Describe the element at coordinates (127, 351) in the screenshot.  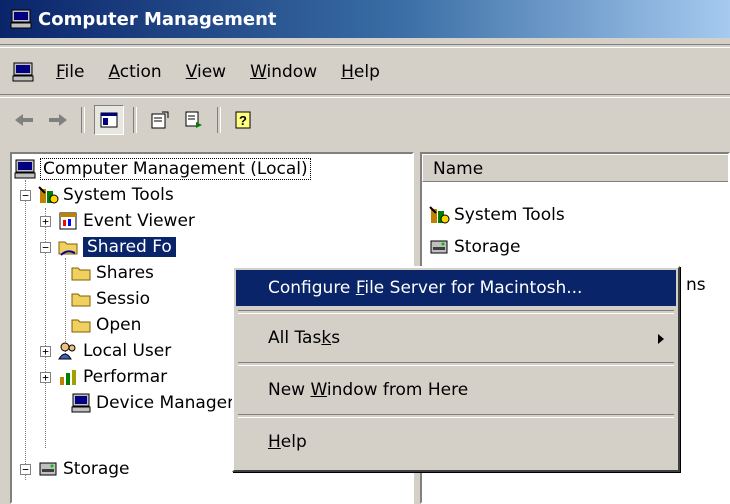
I see `tree-label: Local User` at that location.